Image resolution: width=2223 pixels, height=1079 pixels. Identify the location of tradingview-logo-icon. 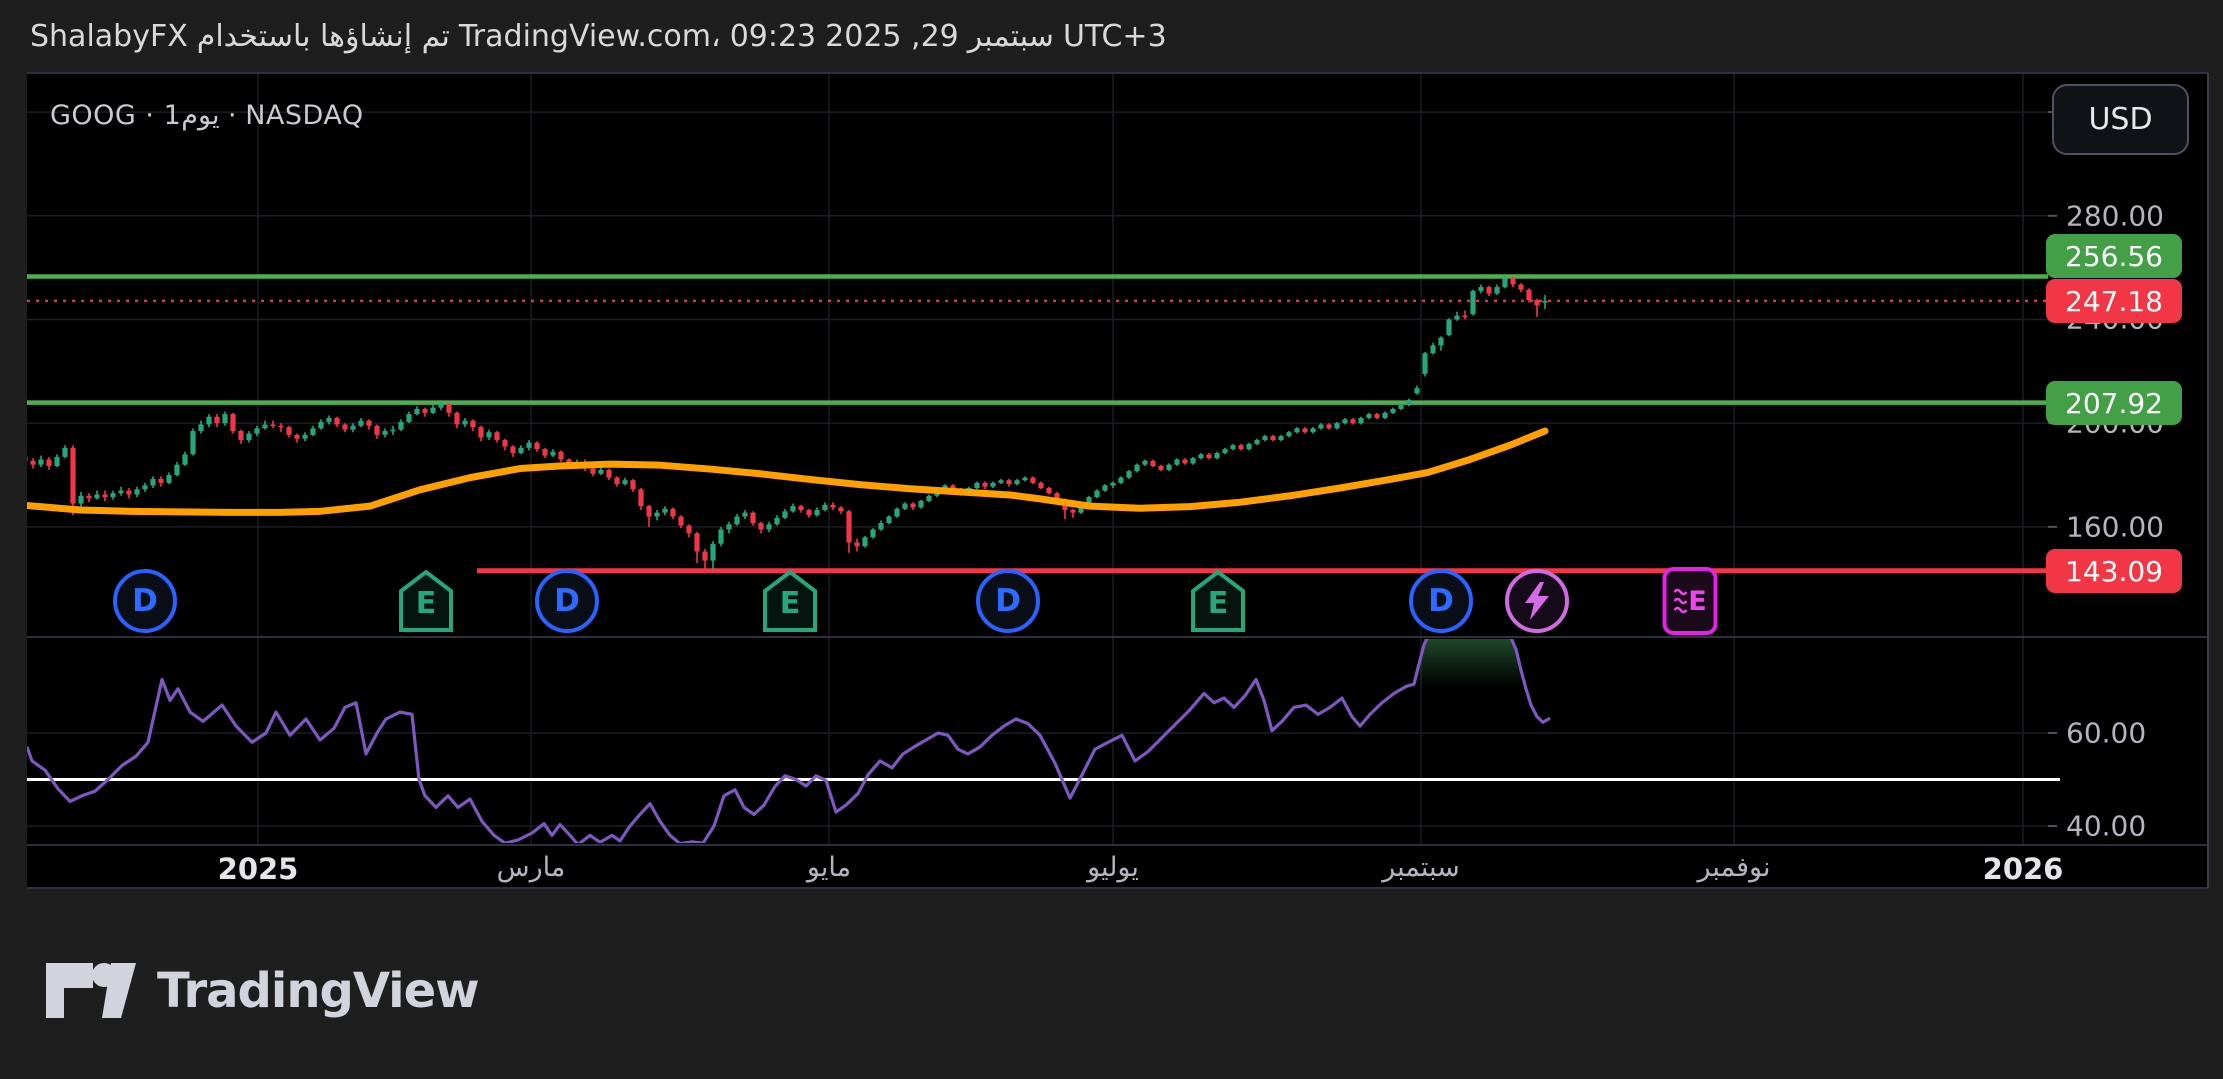
(91, 990).